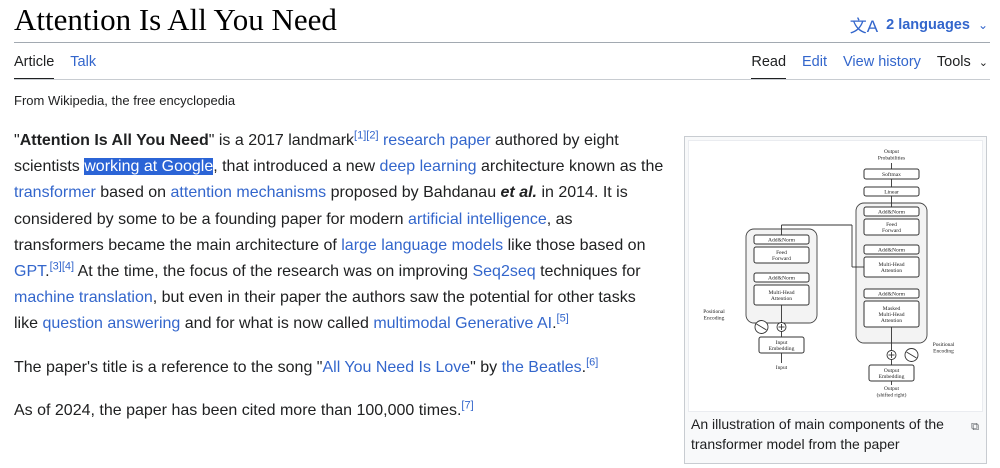 Image resolution: width=1000 pixels, height=468 pixels. What do you see at coordinates (249, 192) in the screenshot?
I see `link-attention-mechanisms: attention mechanisms` at bounding box center [249, 192].